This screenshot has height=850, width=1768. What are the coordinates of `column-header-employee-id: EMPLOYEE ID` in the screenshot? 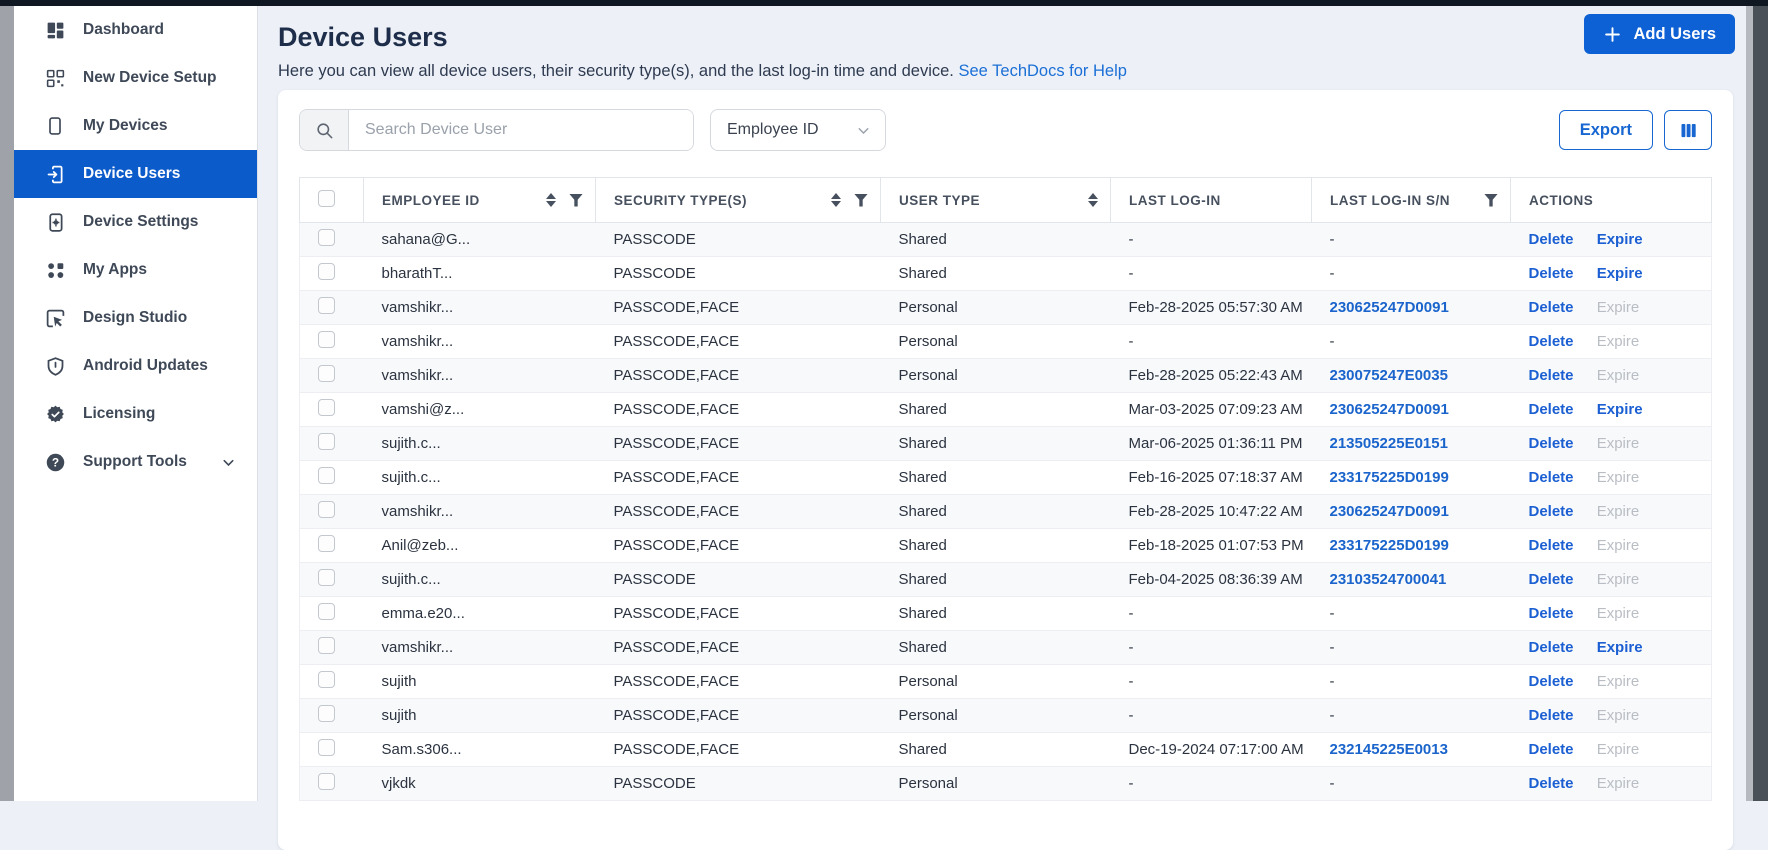 It's located at (479, 200).